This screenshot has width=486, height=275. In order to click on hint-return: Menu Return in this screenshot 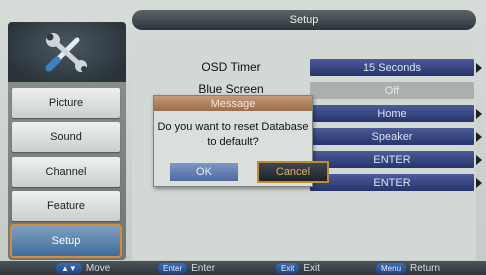, I will do `click(408, 268)`.